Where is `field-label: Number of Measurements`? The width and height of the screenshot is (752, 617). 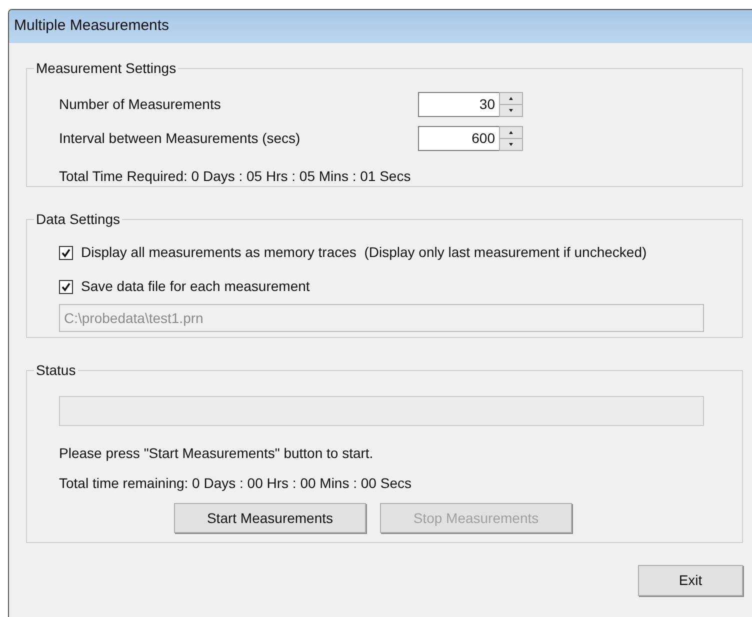
field-label: Number of Measurements is located at coordinates (140, 104).